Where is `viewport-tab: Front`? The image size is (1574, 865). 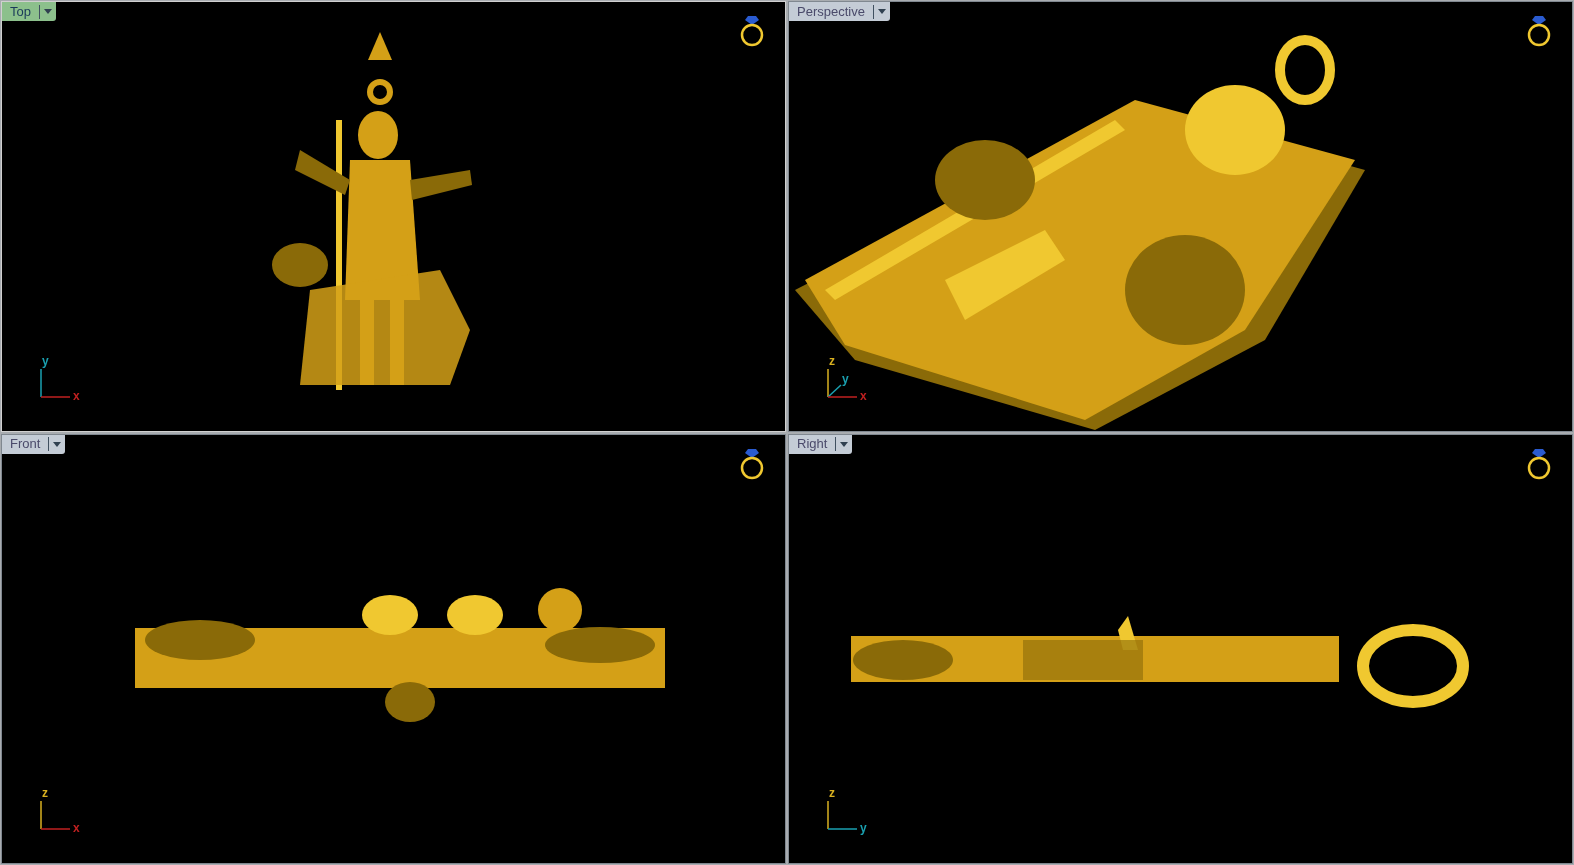
viewport-tab: Front is located at coordinates (34, 444).